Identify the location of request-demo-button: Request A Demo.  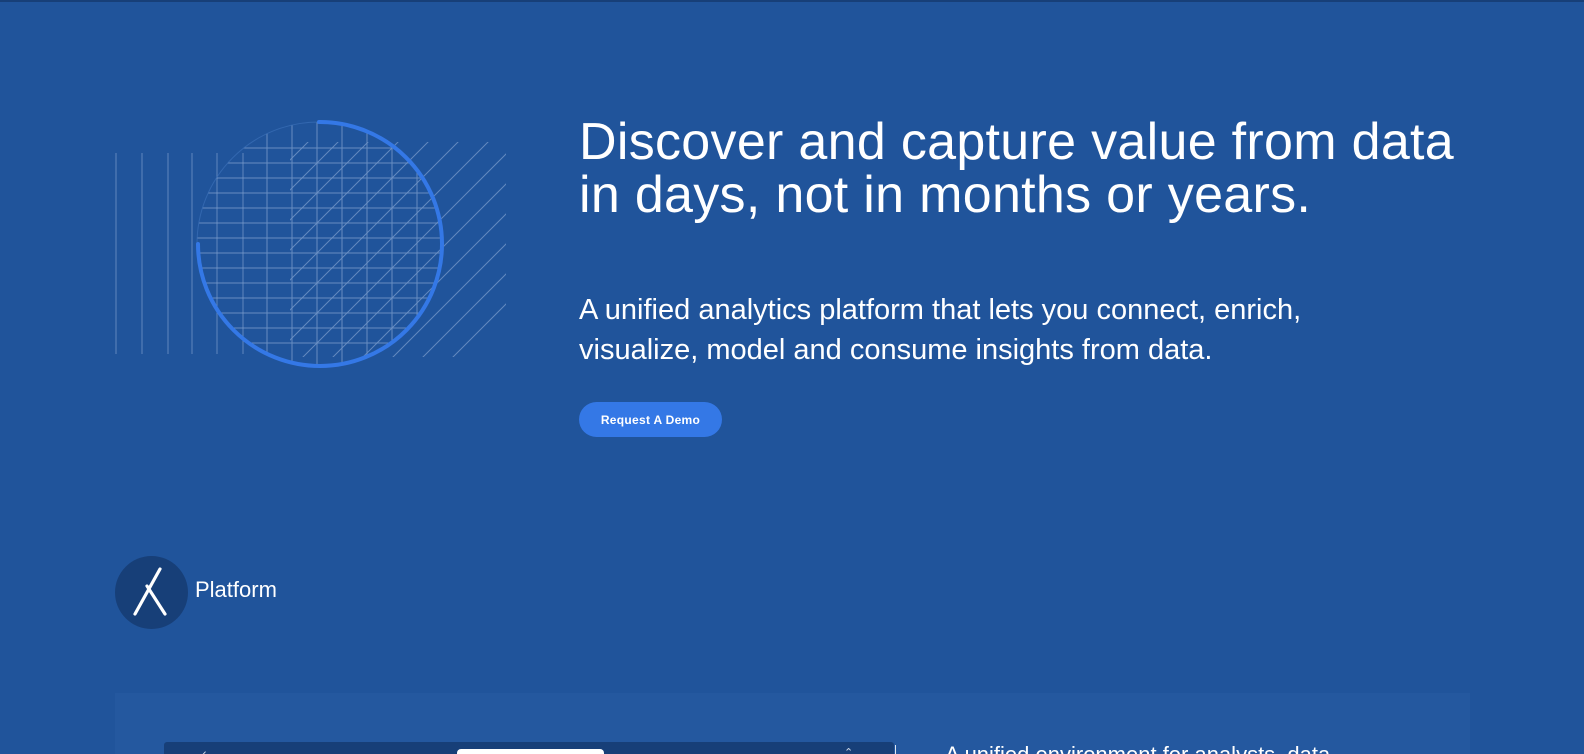
(650, 419).